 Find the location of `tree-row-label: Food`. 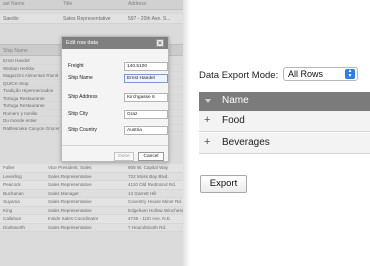

tree-row-label: Food is located at coordinates (233, 120).